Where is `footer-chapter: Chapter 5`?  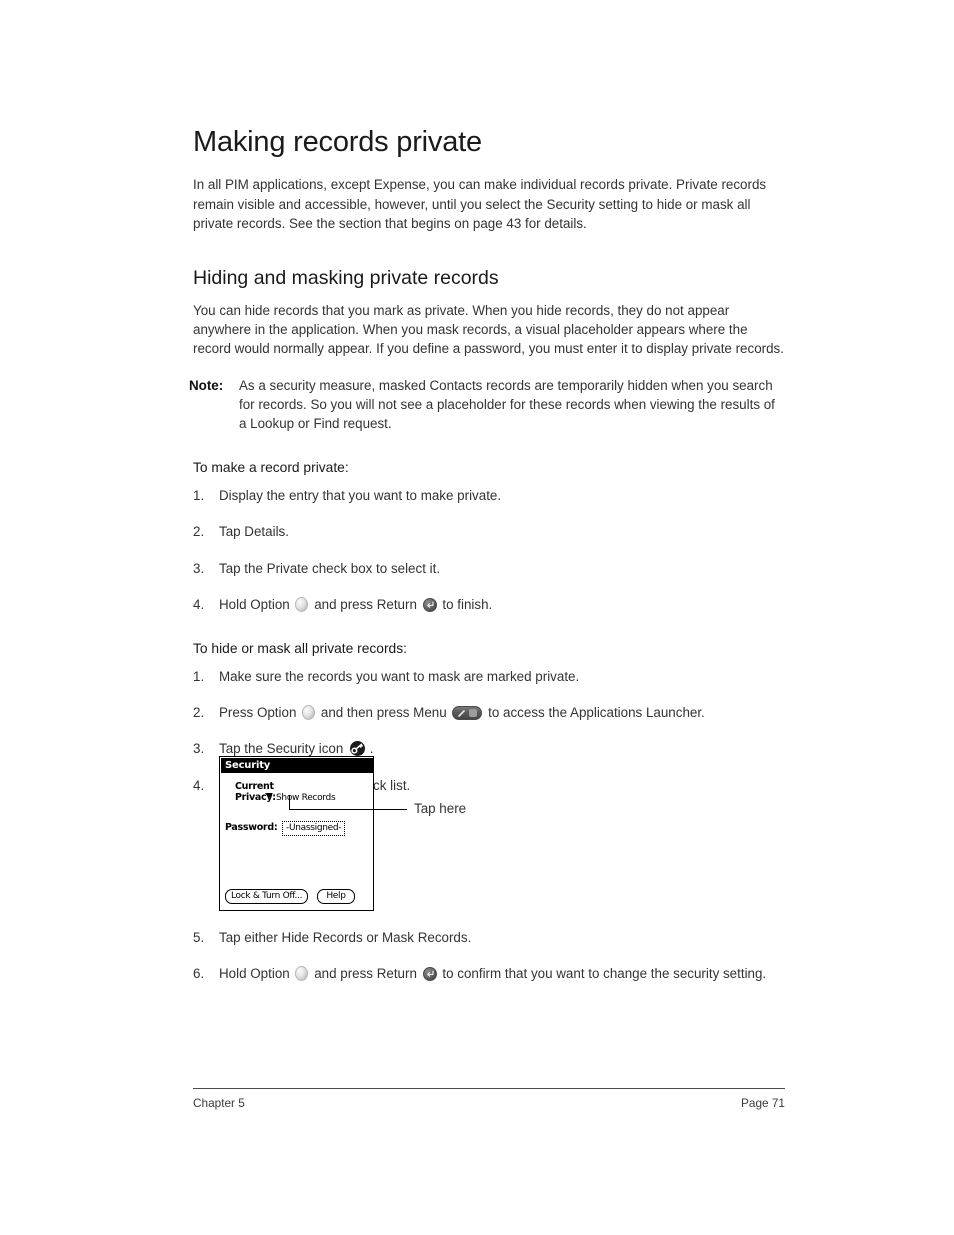
footer-chapter: Chapter 5 is located at coordinates (219, 1103).